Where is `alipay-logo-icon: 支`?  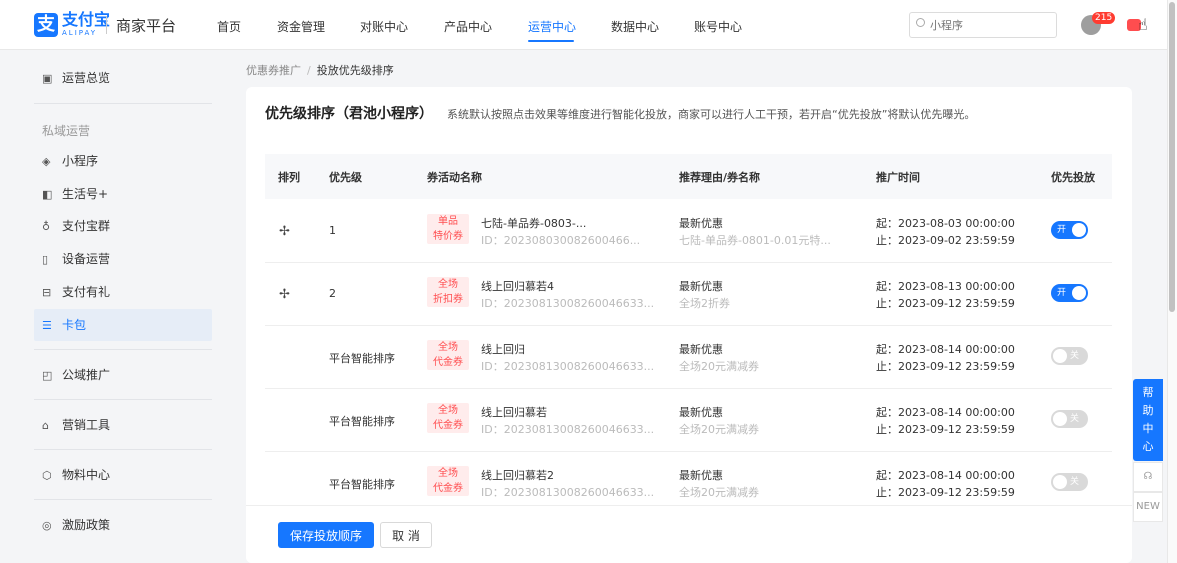 alipay-logo-icon: 支 is located at coordinates (46, 25).